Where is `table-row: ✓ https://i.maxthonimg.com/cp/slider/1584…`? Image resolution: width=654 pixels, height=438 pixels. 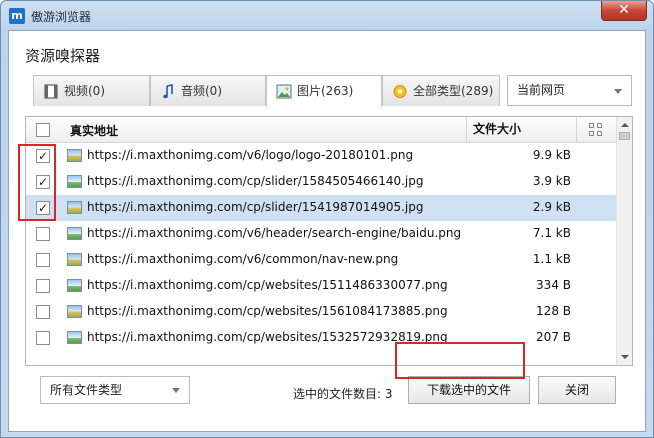 table-row: ✓ https://i.maxthonimg.com/cp/slider/1584… is located at coordinates (321, 182).